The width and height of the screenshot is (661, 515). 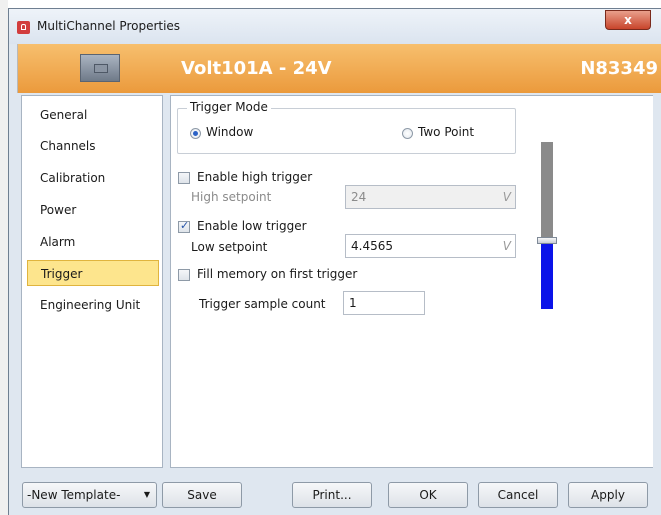 What do you see at coordinates (195, 133) in the screenshot?
I see `window-mode-radio` at bounding box center [195, 133].